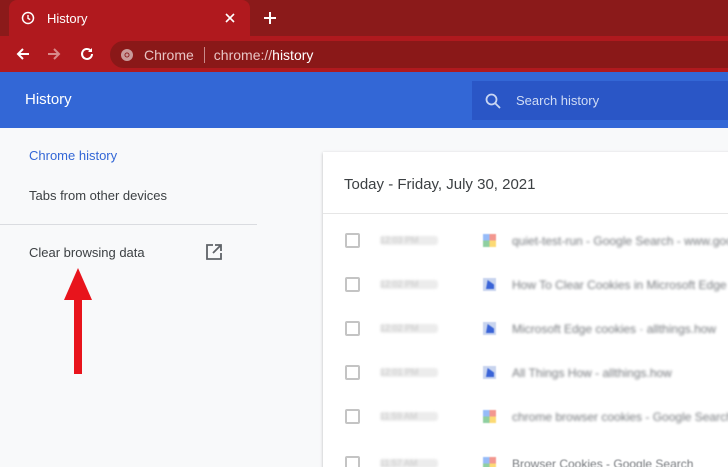 The image size is (728, 467). I want to click on arrow-right-icon, so click(54, 54).